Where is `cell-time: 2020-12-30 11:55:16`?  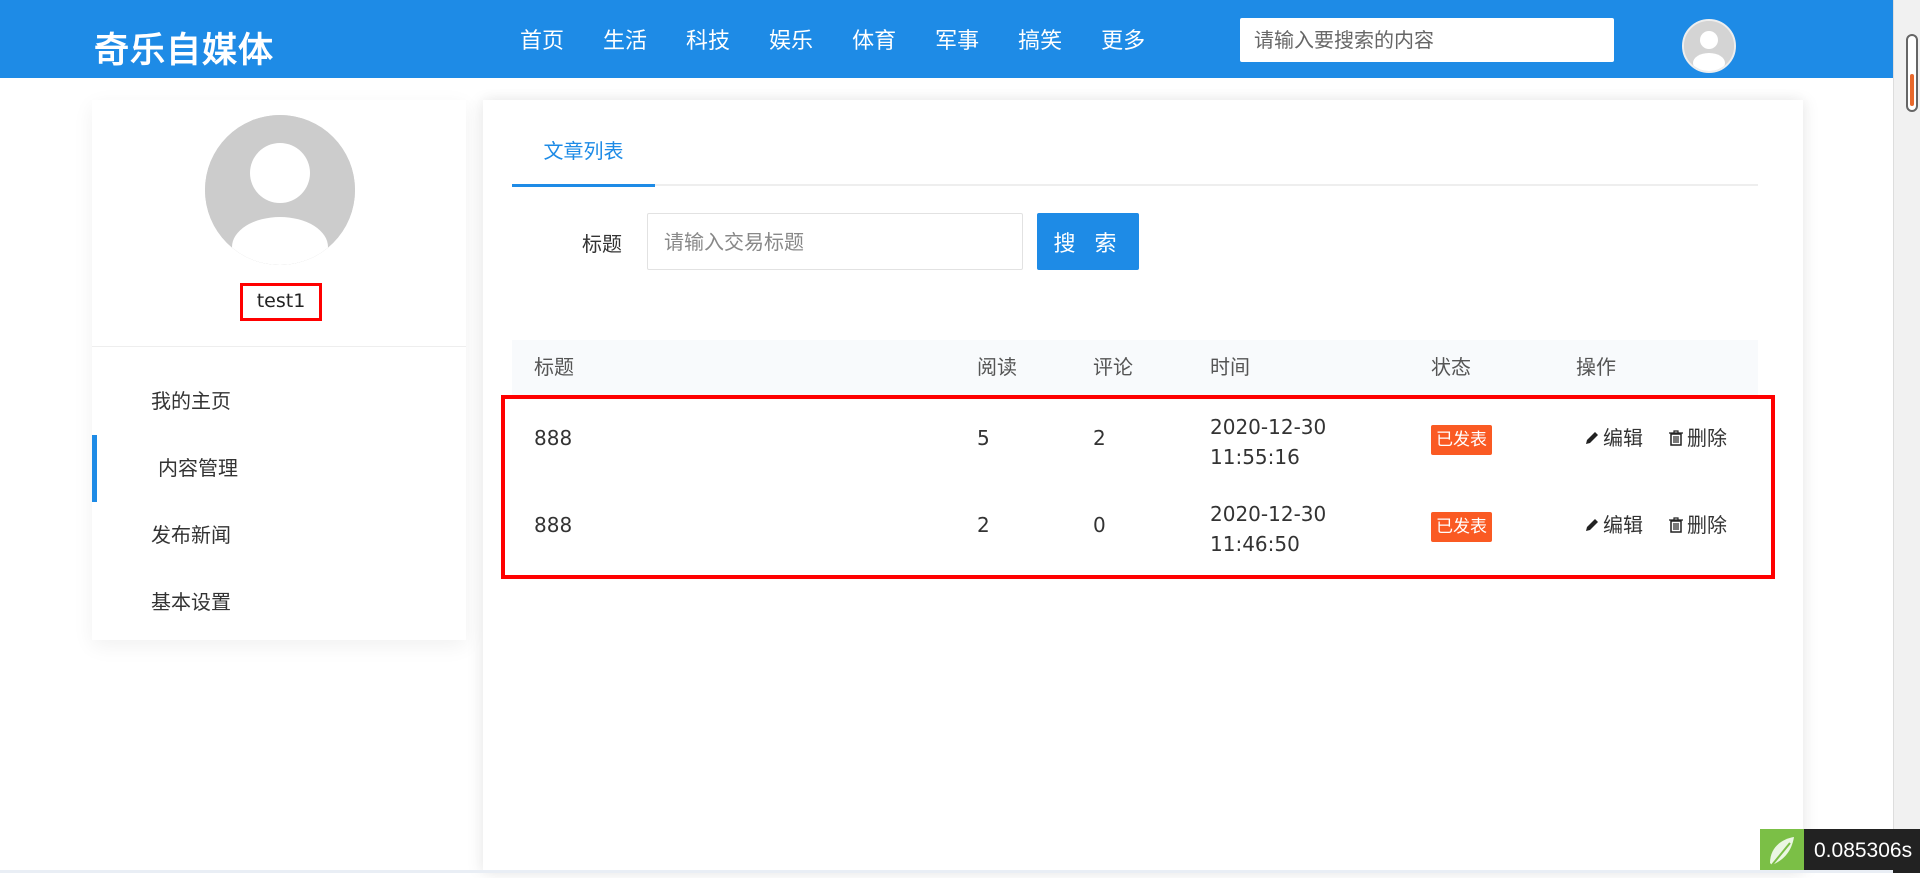
cell-time: 2020-12-30 11:55:16 is located at coordinates (1280, 442).